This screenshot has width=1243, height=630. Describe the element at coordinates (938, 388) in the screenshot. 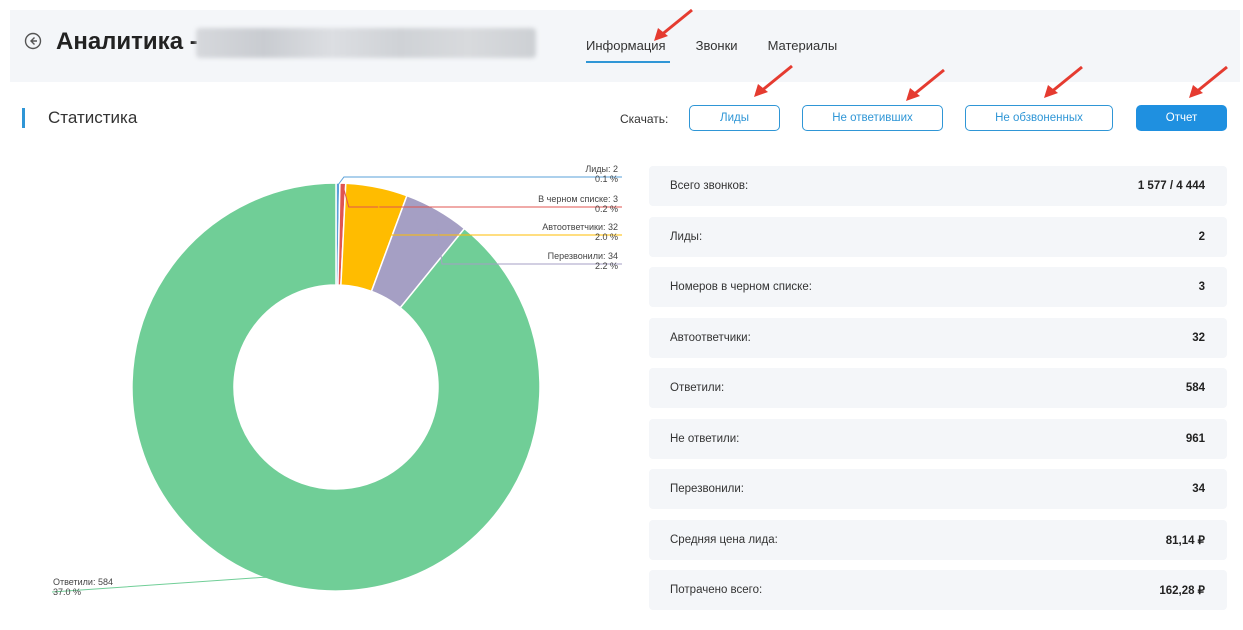

I see `stat-row: Ответили: 584` at that location.